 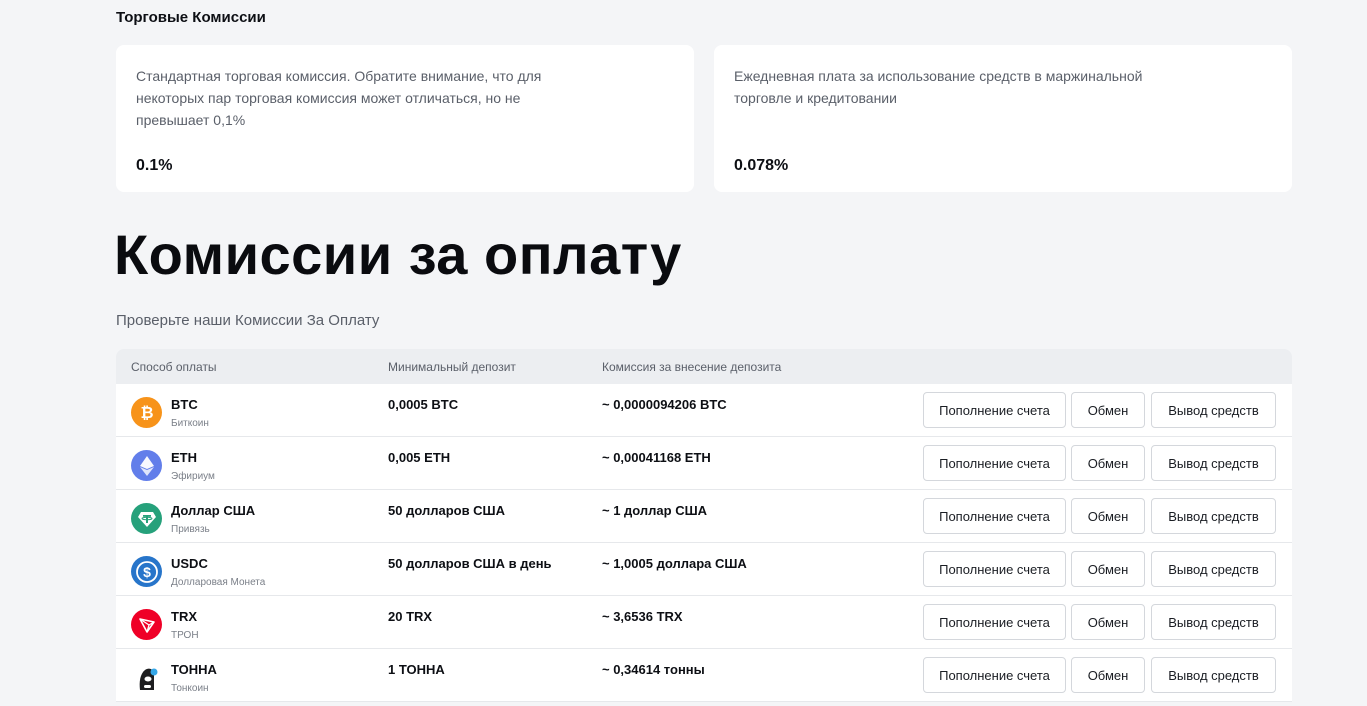 What do you see at coordinates (174, 367) in the screenshot?
I see `header-payment-method: Способ оплаты` at bounding box center [174, 367].